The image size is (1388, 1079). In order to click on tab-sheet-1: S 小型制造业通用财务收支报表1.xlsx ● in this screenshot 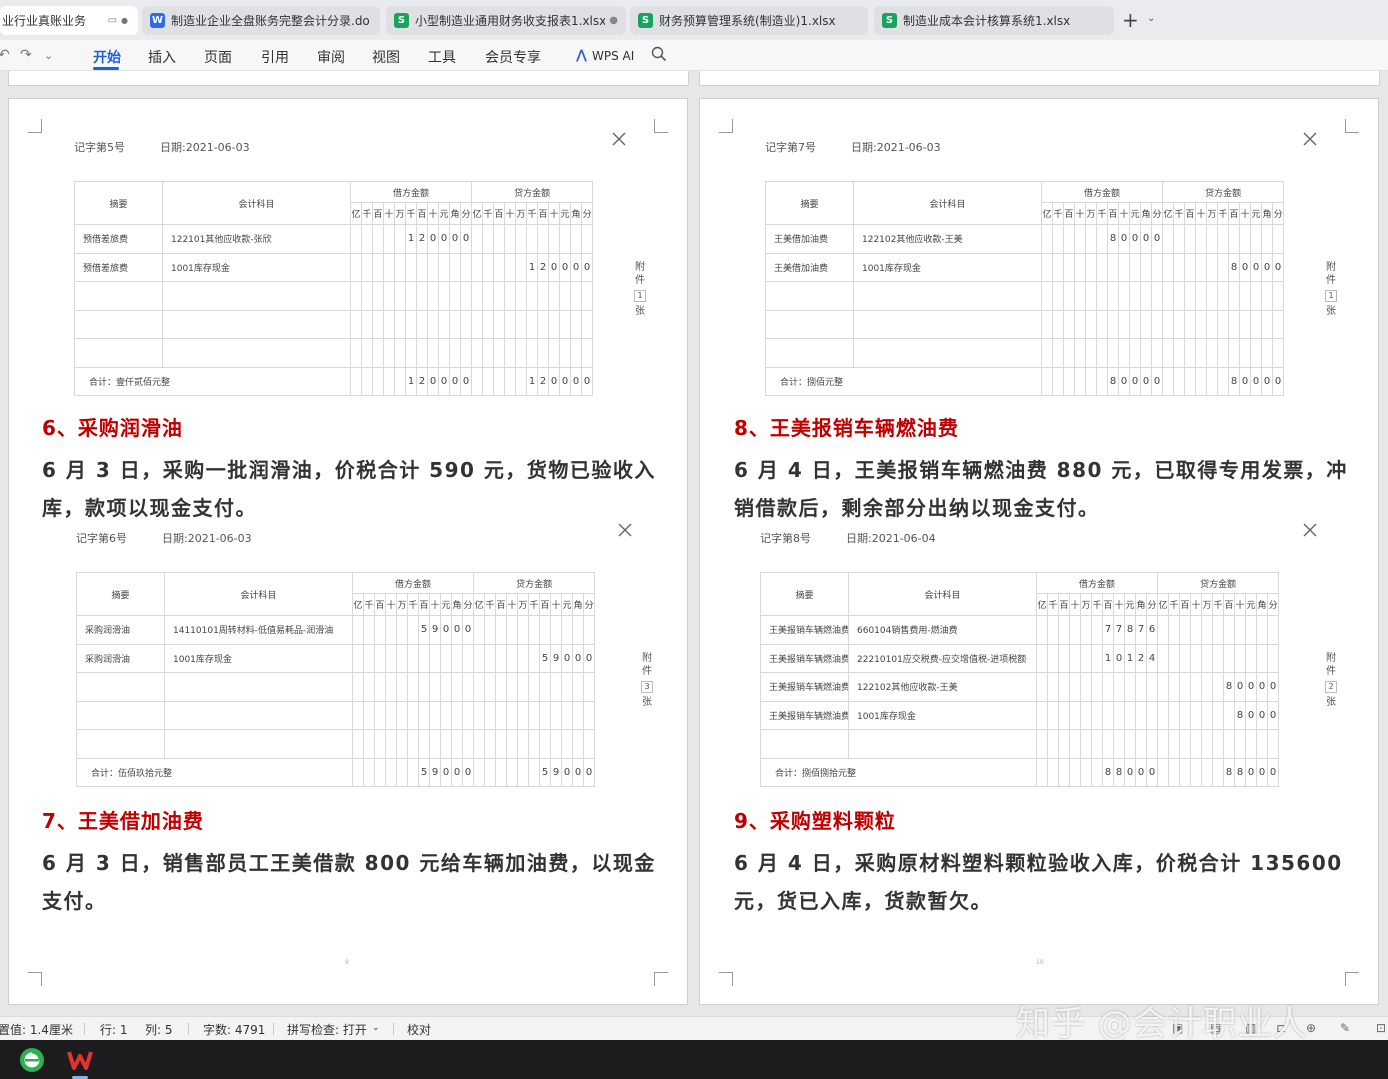, I will do `click(506, 20)`.